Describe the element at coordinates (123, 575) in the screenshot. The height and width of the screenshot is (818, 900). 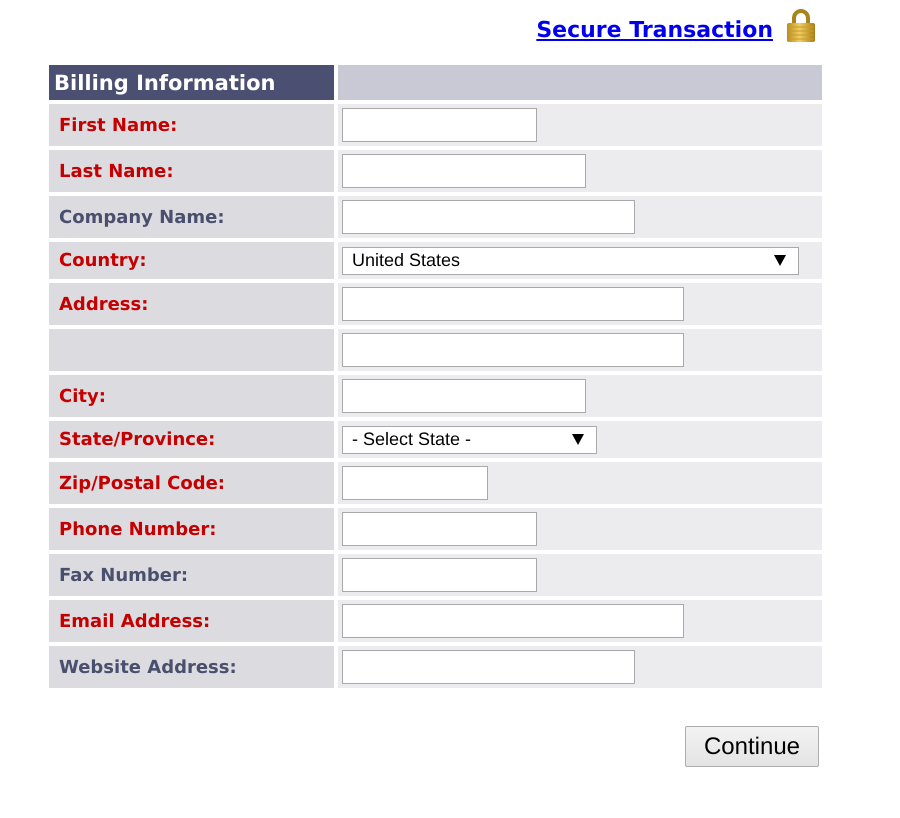
I see `field-label: Fax Number:` at that location.